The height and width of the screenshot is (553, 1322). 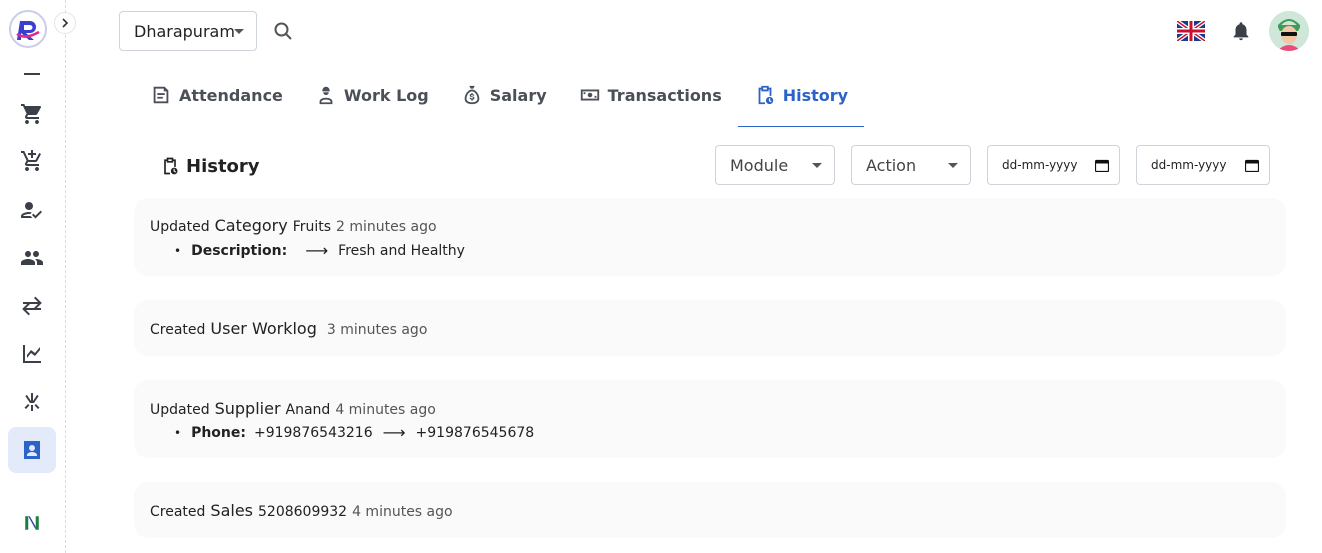 I want to click on people-icon, so click(x=32, y=258).